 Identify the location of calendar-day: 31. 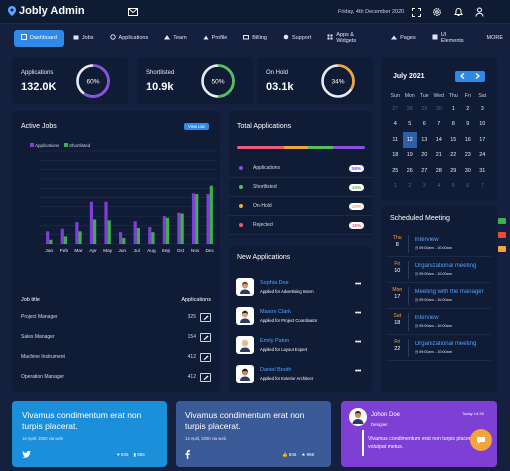
(482, 171).